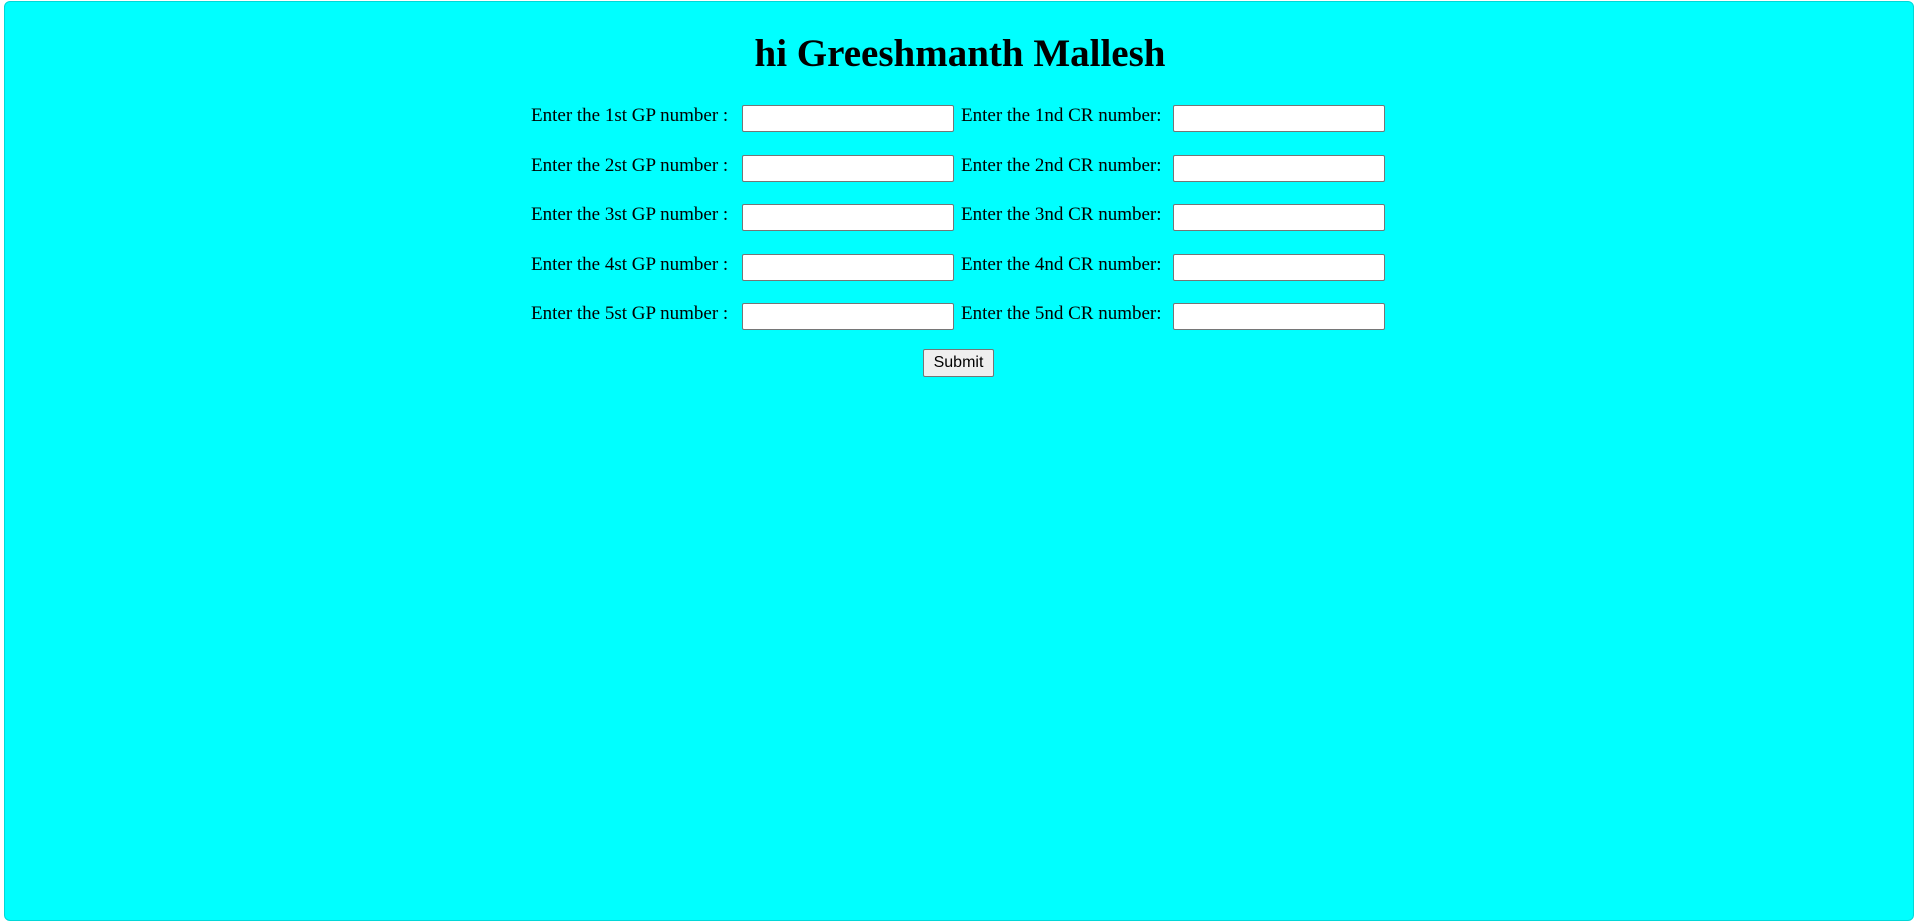 The image size is (1920, 923). What do you see at coordinates (630, 214) in the screenshot?
I see `gp-label-3: Enter the 3st GP number :` at bounding box center [630, 214].